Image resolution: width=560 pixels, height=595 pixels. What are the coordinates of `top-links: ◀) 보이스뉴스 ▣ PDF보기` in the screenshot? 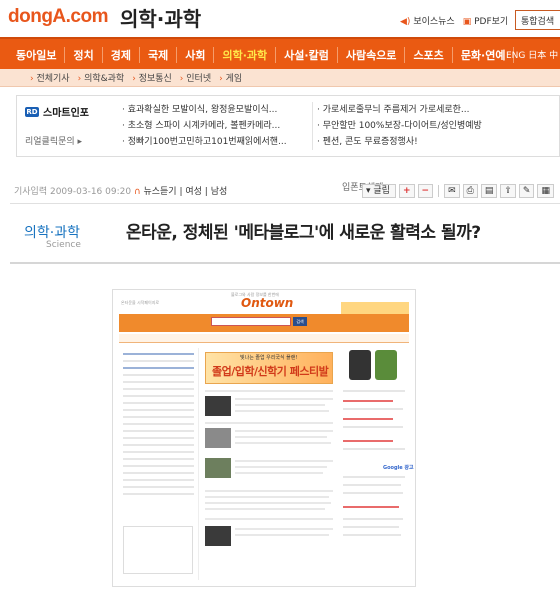 It's located at (454, 20).